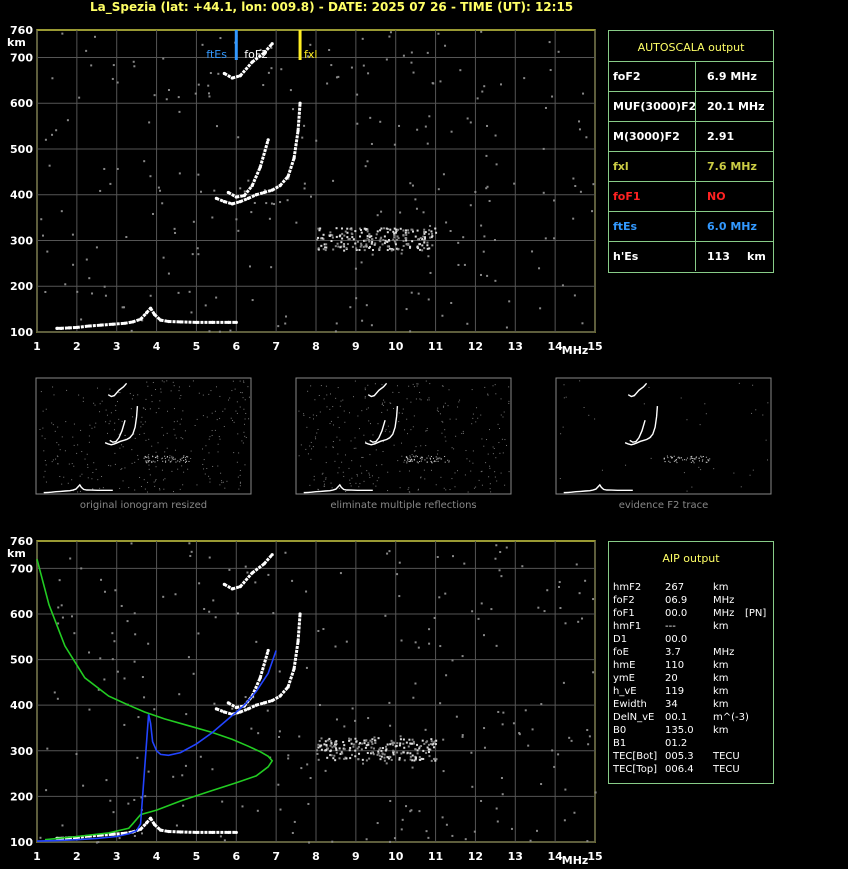 This screenshot has width=848, height=869. Describe the element at coordinates (37, 346) in the screenshot. I see `x-tick-label: 1` at that location.